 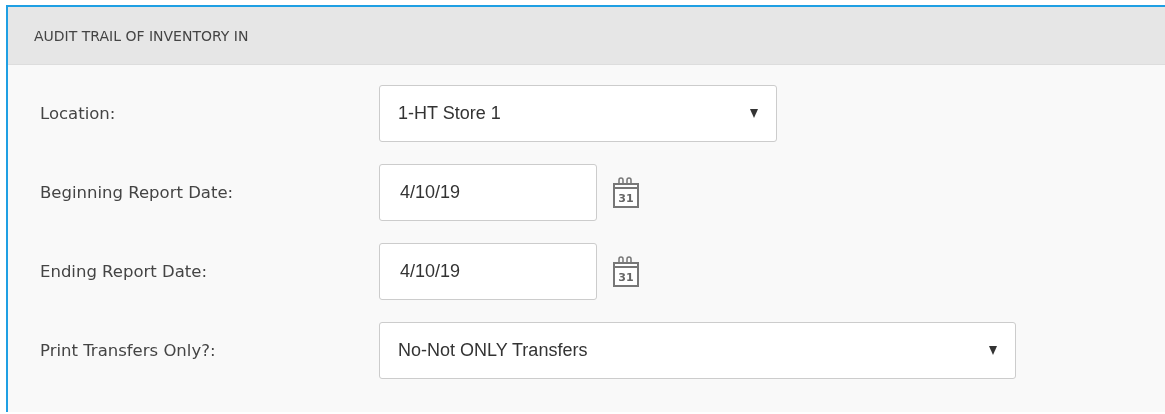 I want to click on dropdown: 1-HT Store 1, so click(x=578, y=113).